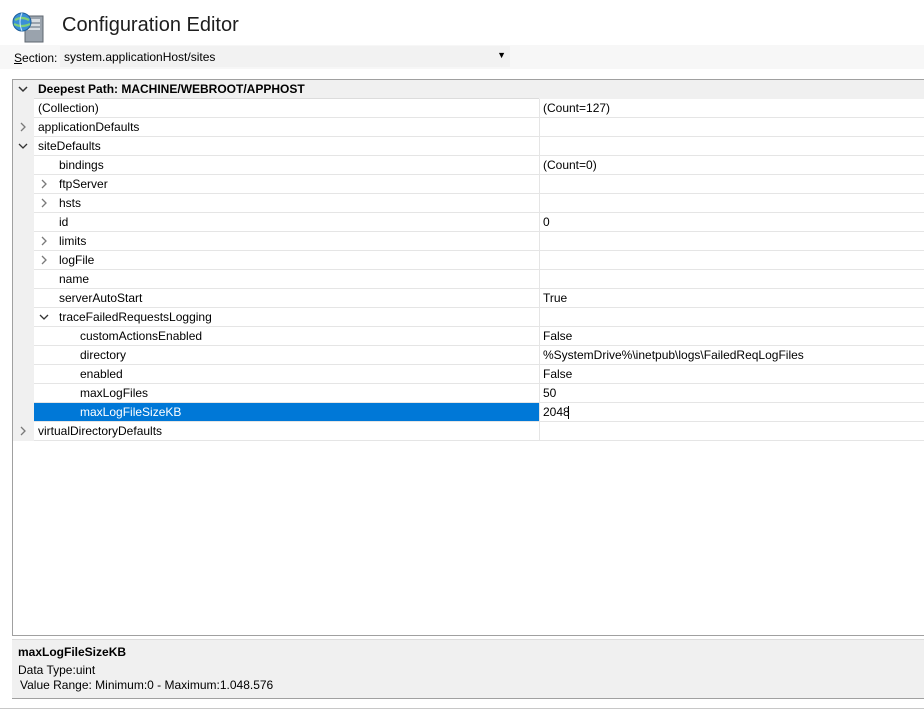  Describe the element at coordinates (468, 336) in the screenshot. I see `table-row: customActionsEnabled False` at that location.